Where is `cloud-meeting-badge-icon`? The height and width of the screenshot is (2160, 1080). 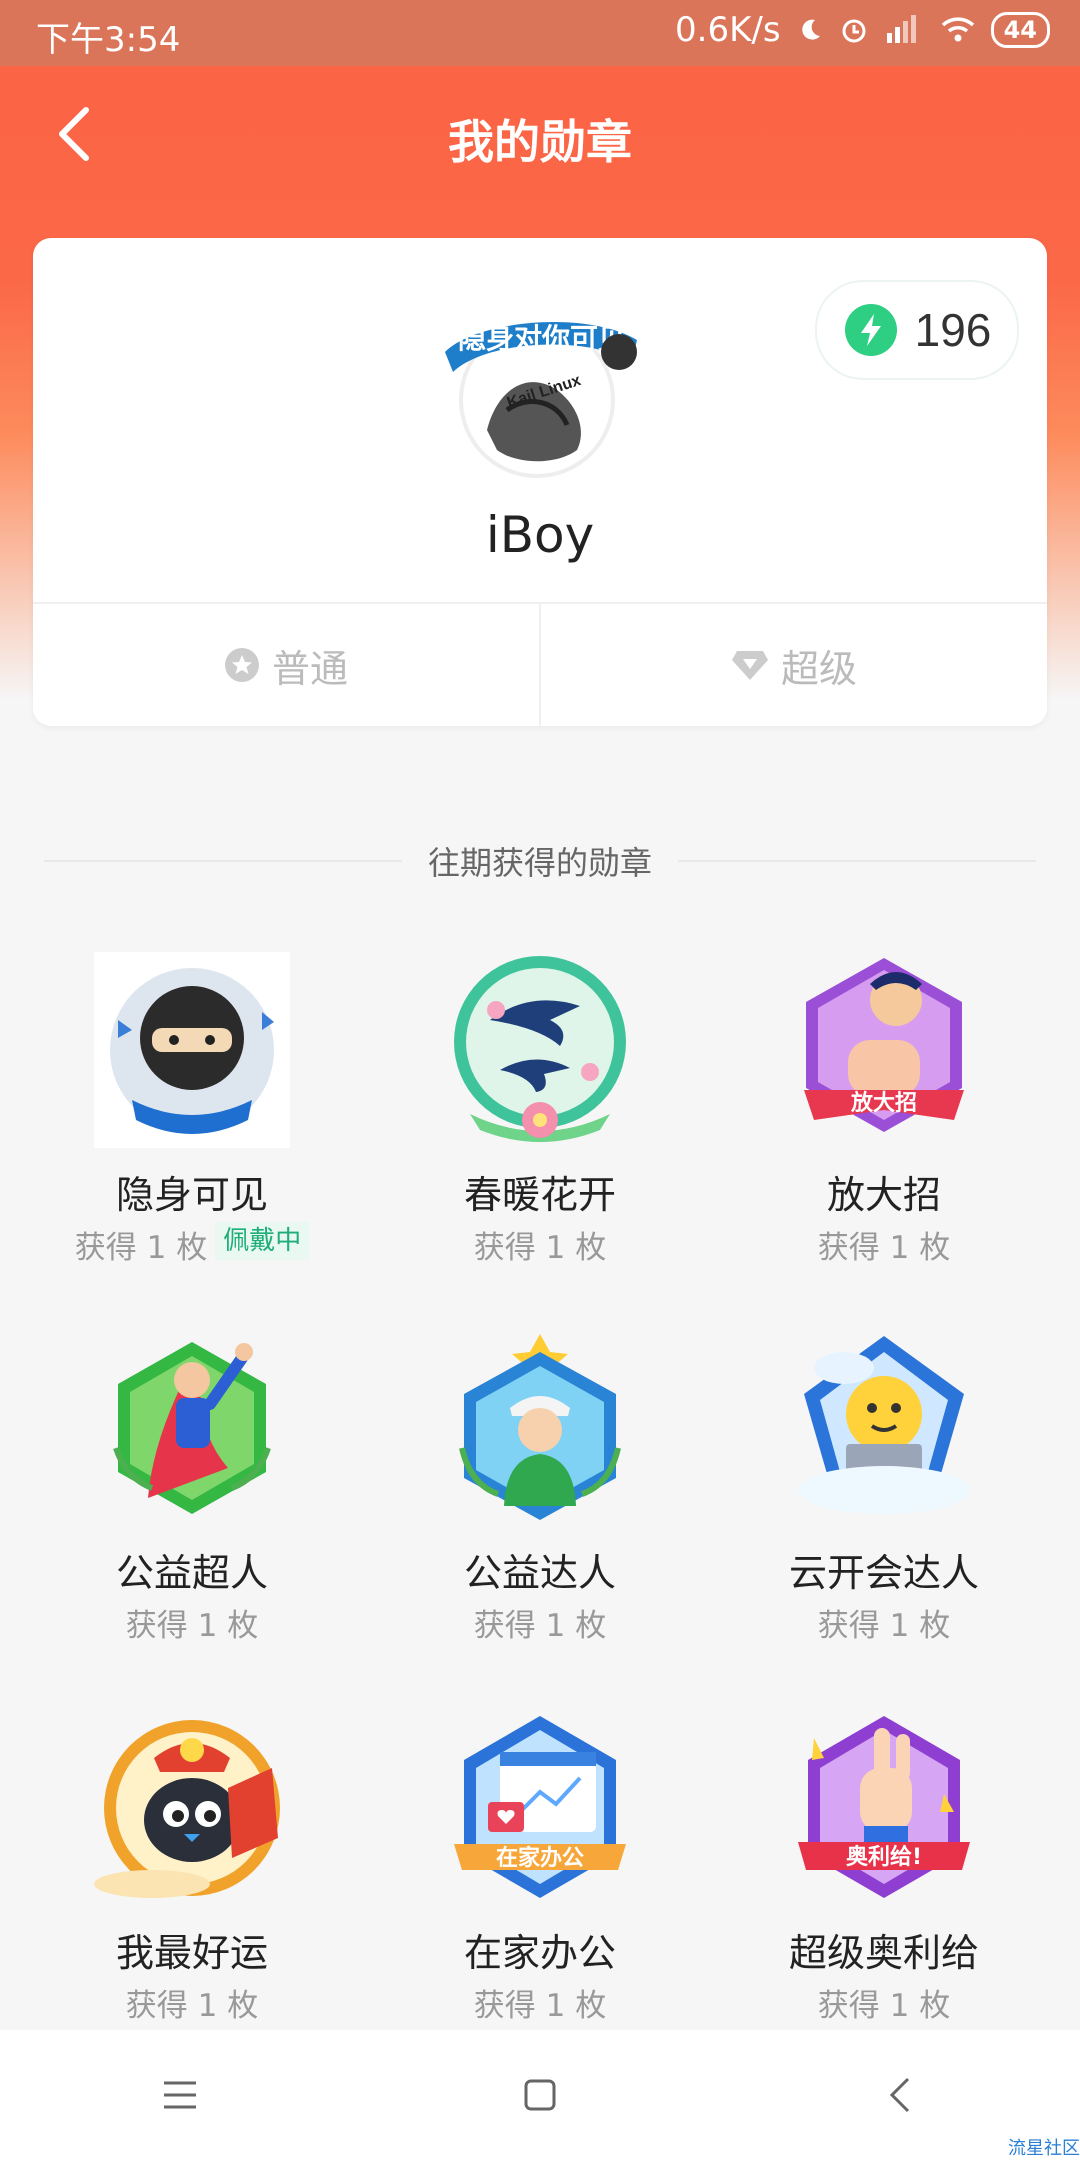
cloud-meeting-badge-icon is located at coordinates (884, 1425).